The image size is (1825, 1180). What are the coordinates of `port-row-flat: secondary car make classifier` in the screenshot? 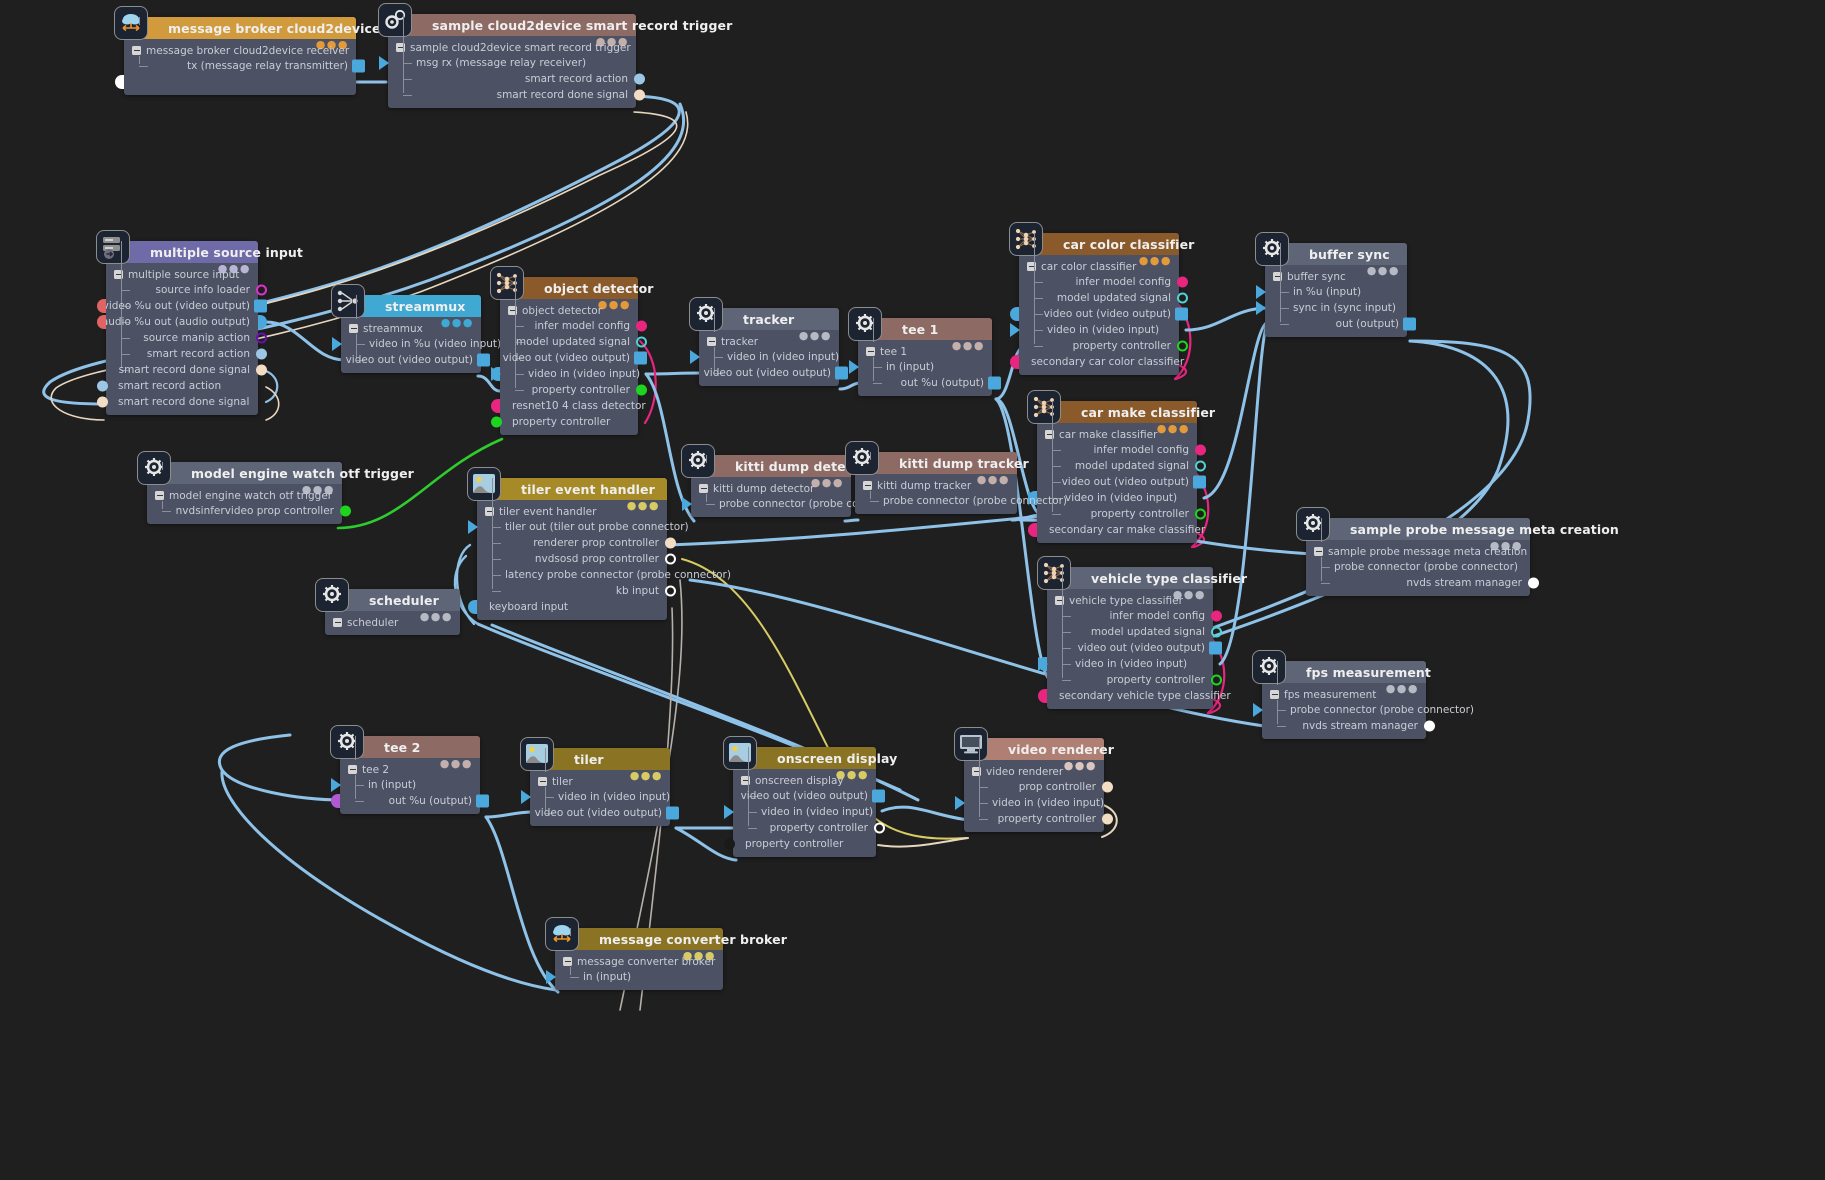 It's located at (1116, 530).